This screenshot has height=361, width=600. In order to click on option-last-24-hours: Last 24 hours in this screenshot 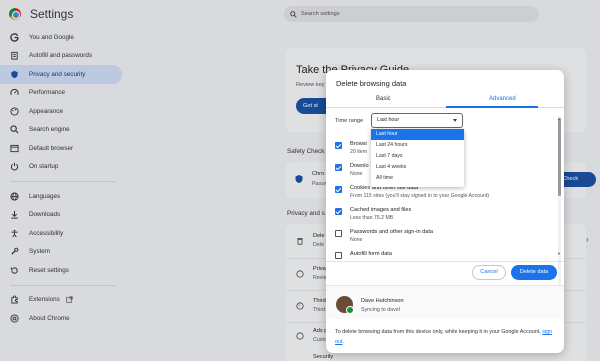, I will do `click(417, 145)`.